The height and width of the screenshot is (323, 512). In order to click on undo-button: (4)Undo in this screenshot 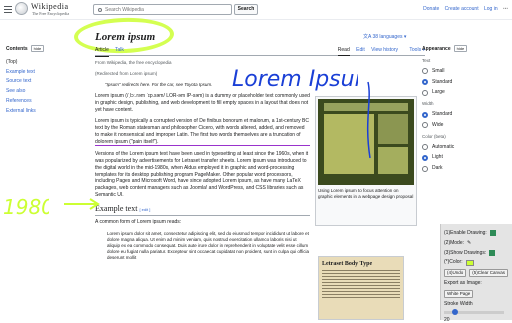, I will do `click(455, 273)`.